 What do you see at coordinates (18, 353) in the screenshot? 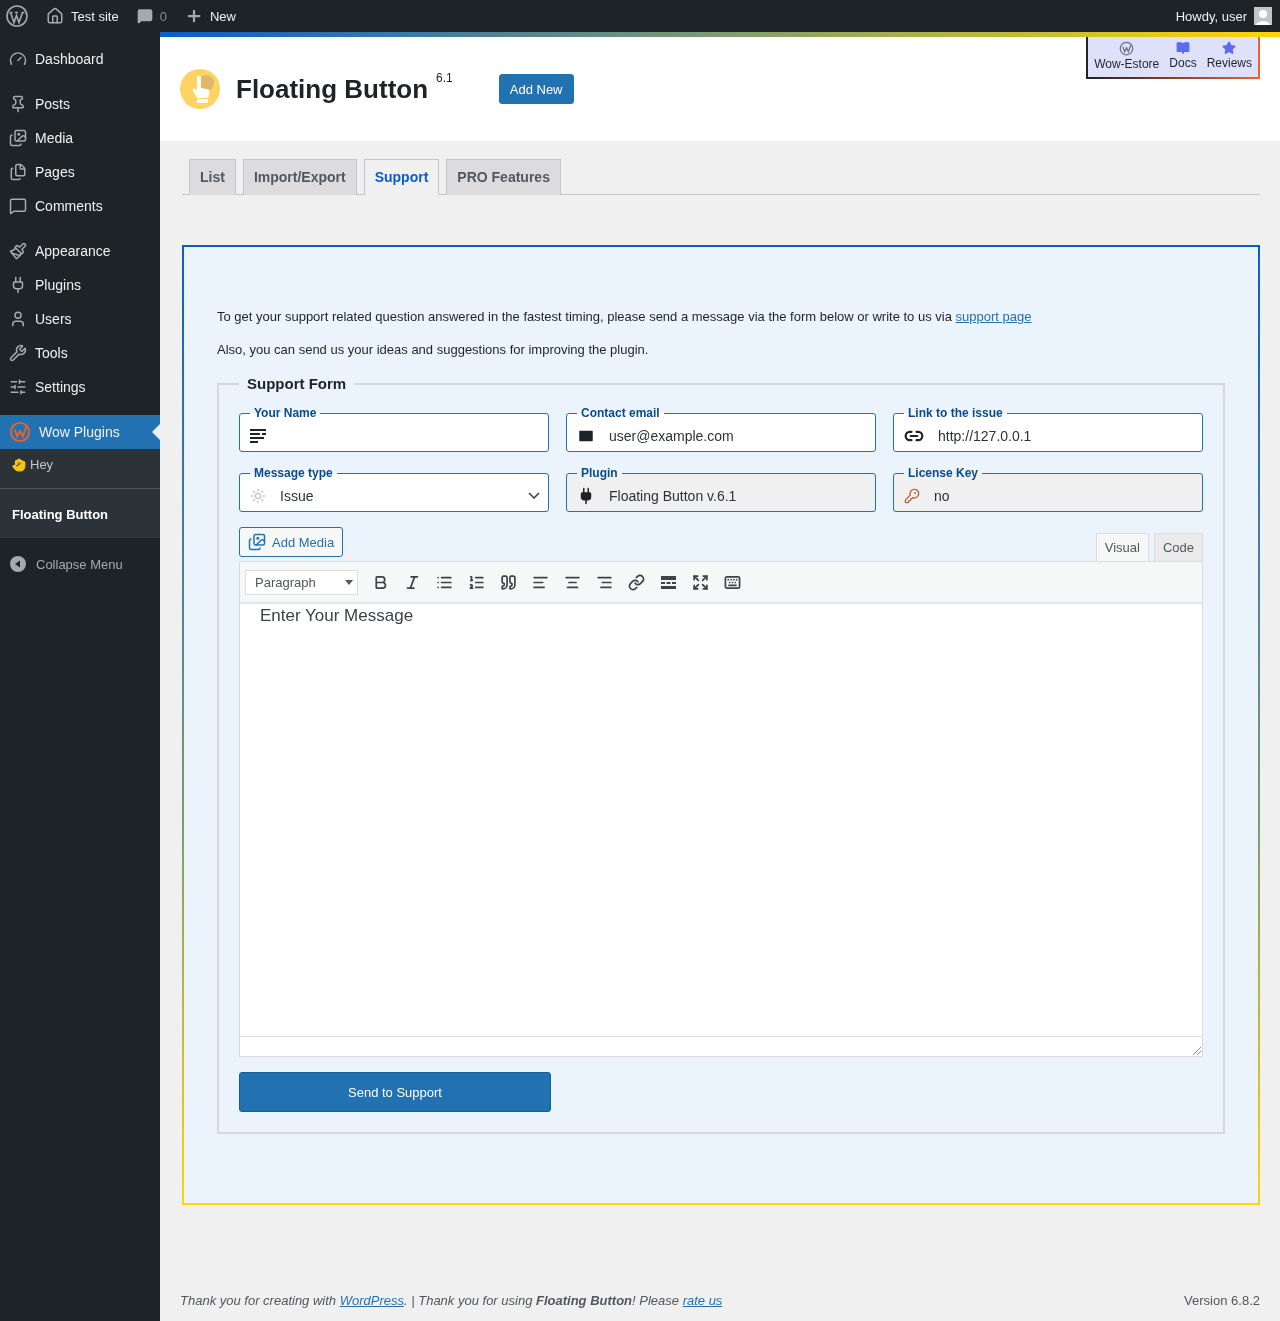
I see `wrench-icon` at bounding box center [18, 353].